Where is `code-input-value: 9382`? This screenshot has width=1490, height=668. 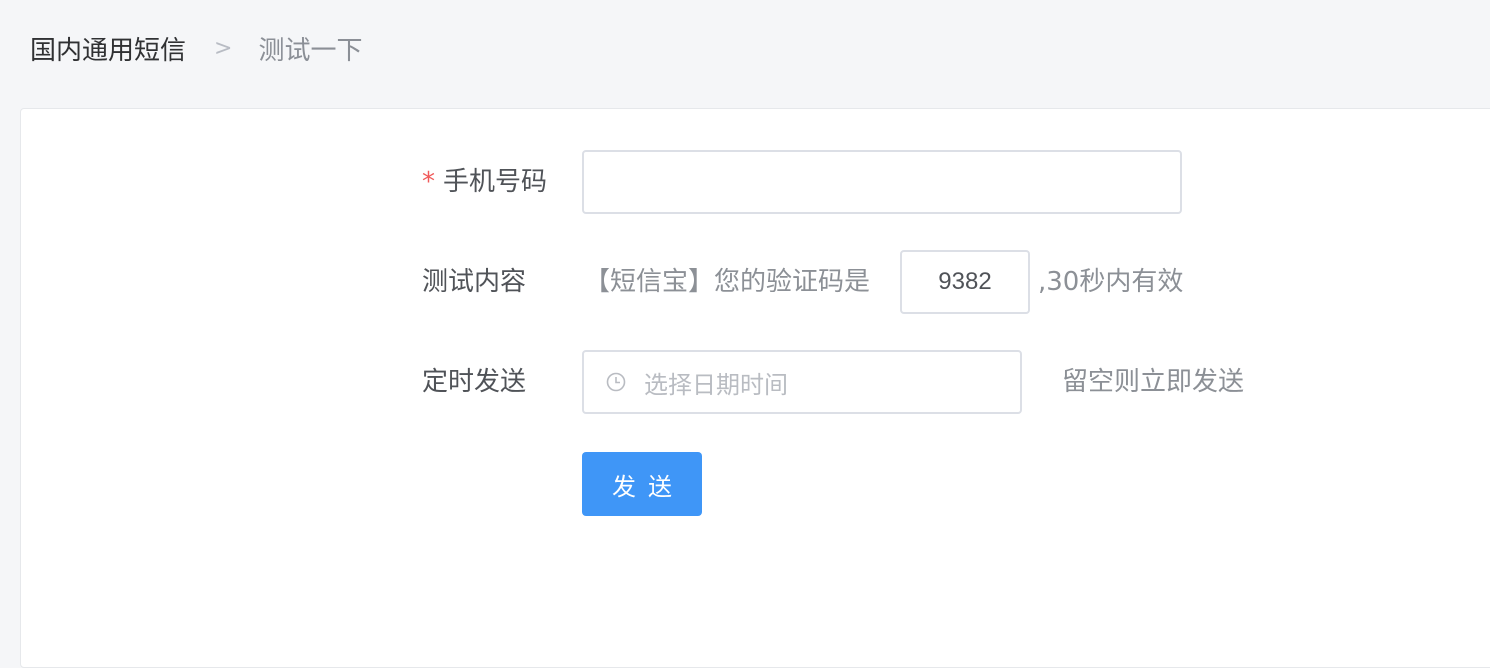
code-input-value: 9382 is located at coordinates (965, 281).